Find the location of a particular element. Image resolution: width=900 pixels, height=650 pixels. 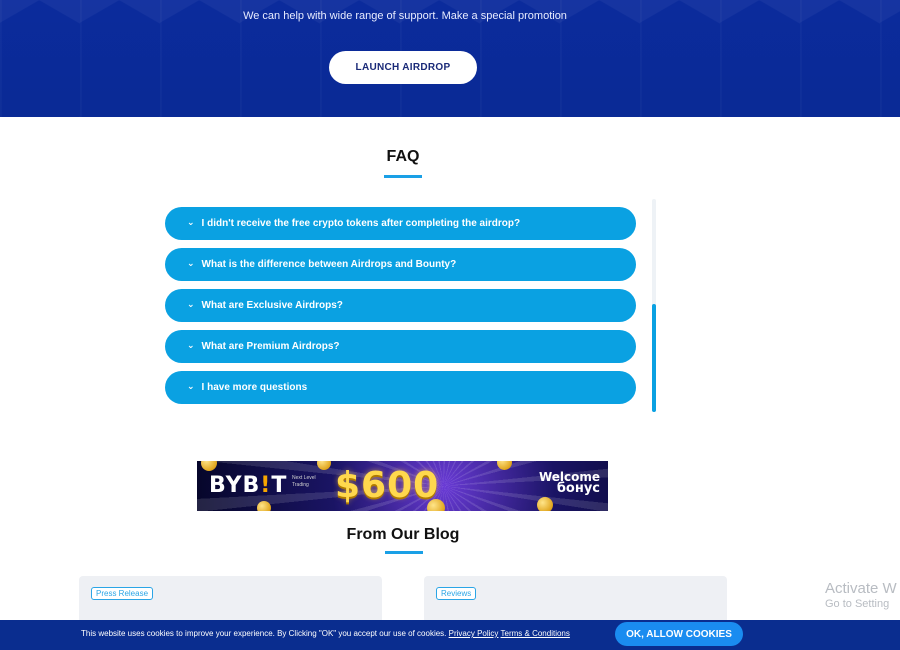

blog-card: Reviews is located at coordinates (575, 601).